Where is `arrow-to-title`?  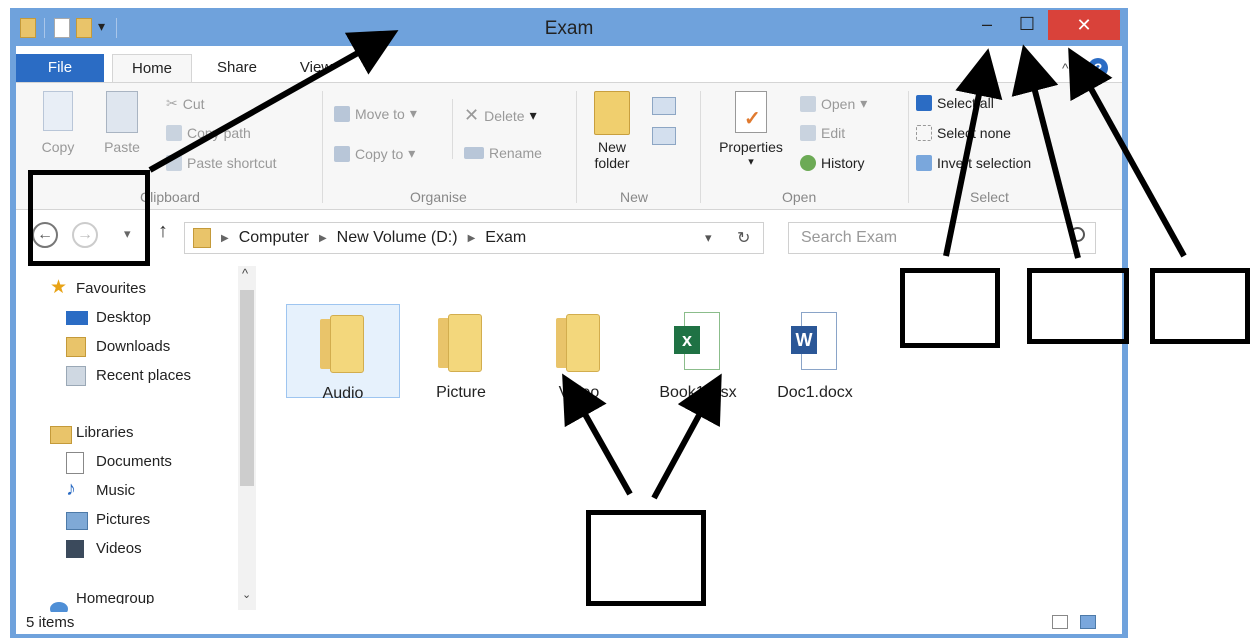 arrow-to-title is located at coordinates (273, 101).